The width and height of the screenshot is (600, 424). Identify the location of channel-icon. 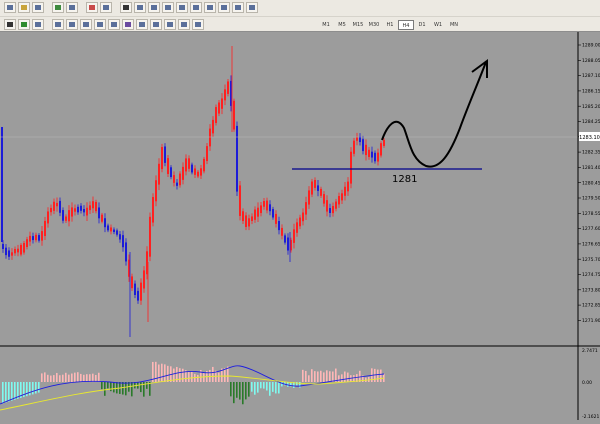
(196, 7).